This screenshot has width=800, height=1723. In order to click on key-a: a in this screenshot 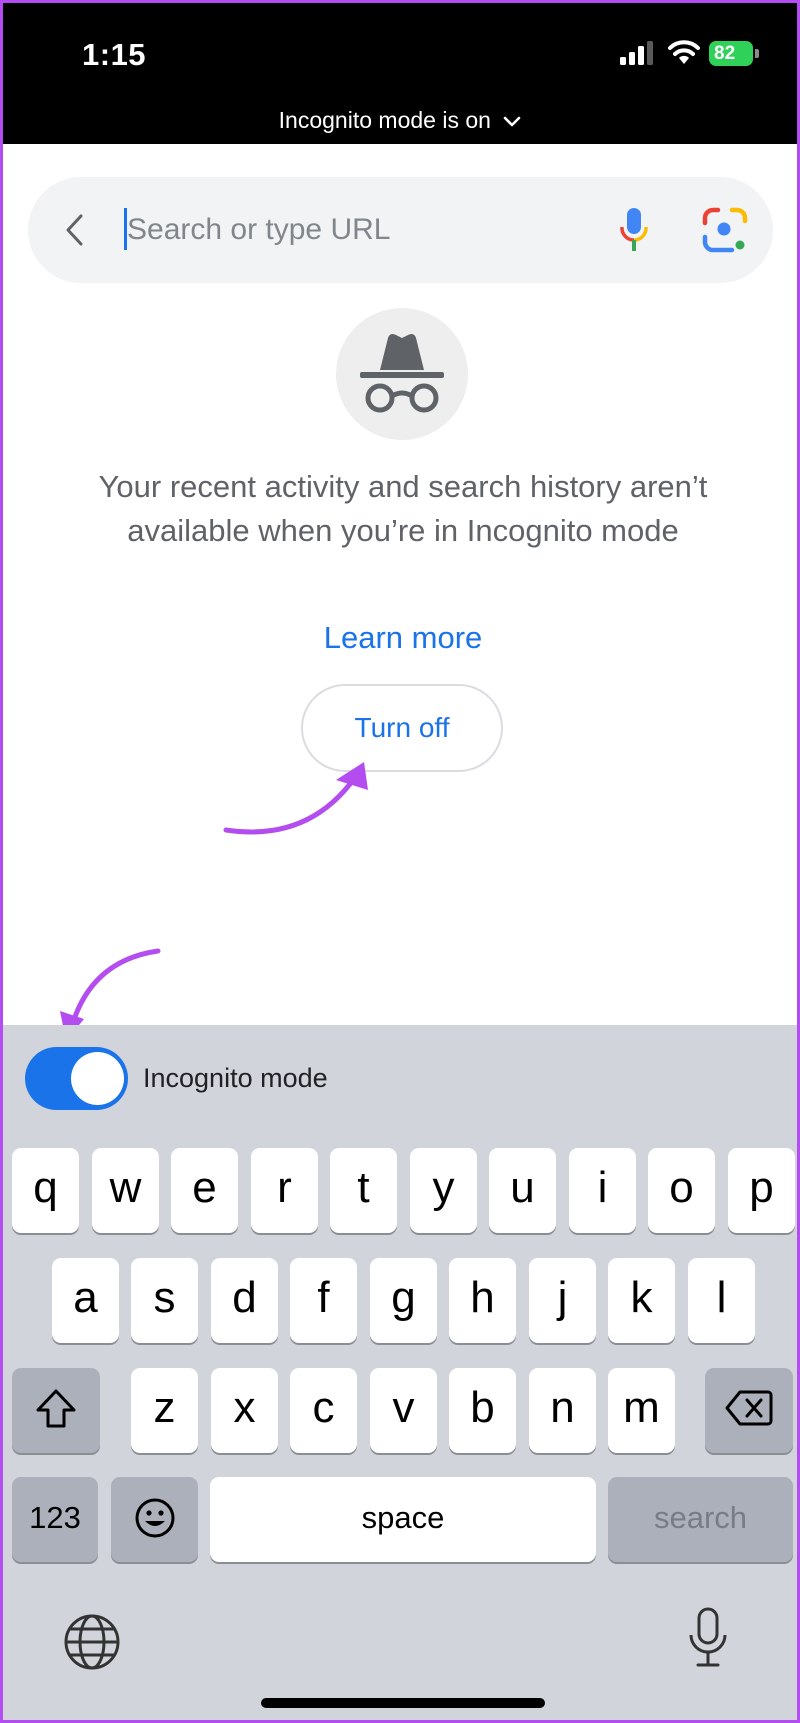, I will do `click(85, 1300)`.